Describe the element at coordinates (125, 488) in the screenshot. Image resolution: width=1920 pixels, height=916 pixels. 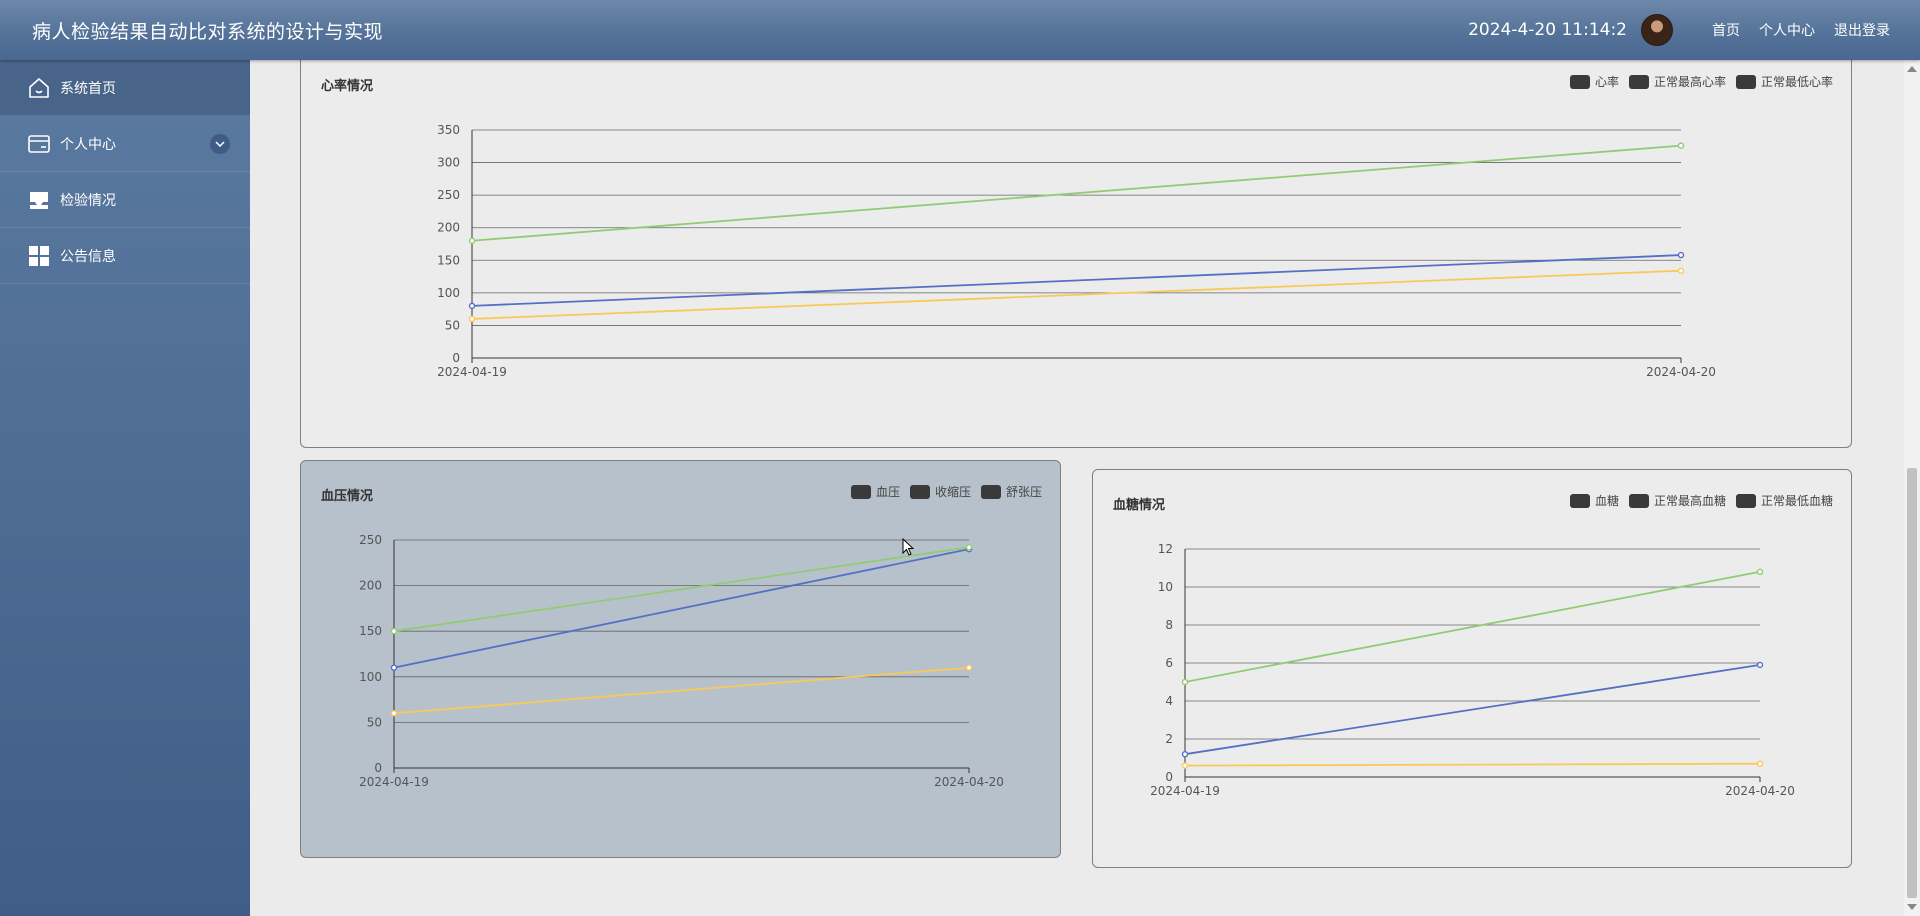
I see `sidebar: 系统首页 个人中心 检验情况 公告信息` at that location.